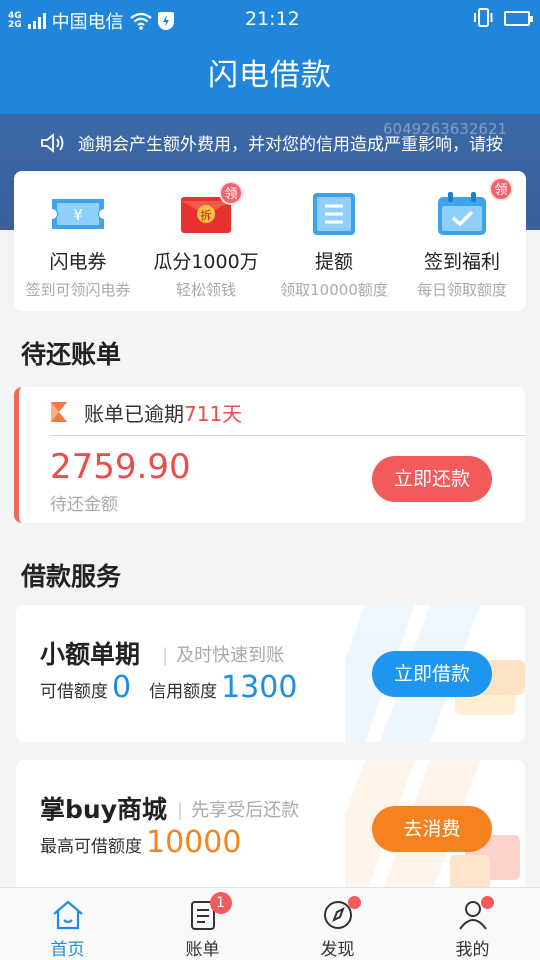 Image resolution: width=540 pixels, height=960 pixels. I want to click on go-shopping-button: 去消费, so click(432, 829).